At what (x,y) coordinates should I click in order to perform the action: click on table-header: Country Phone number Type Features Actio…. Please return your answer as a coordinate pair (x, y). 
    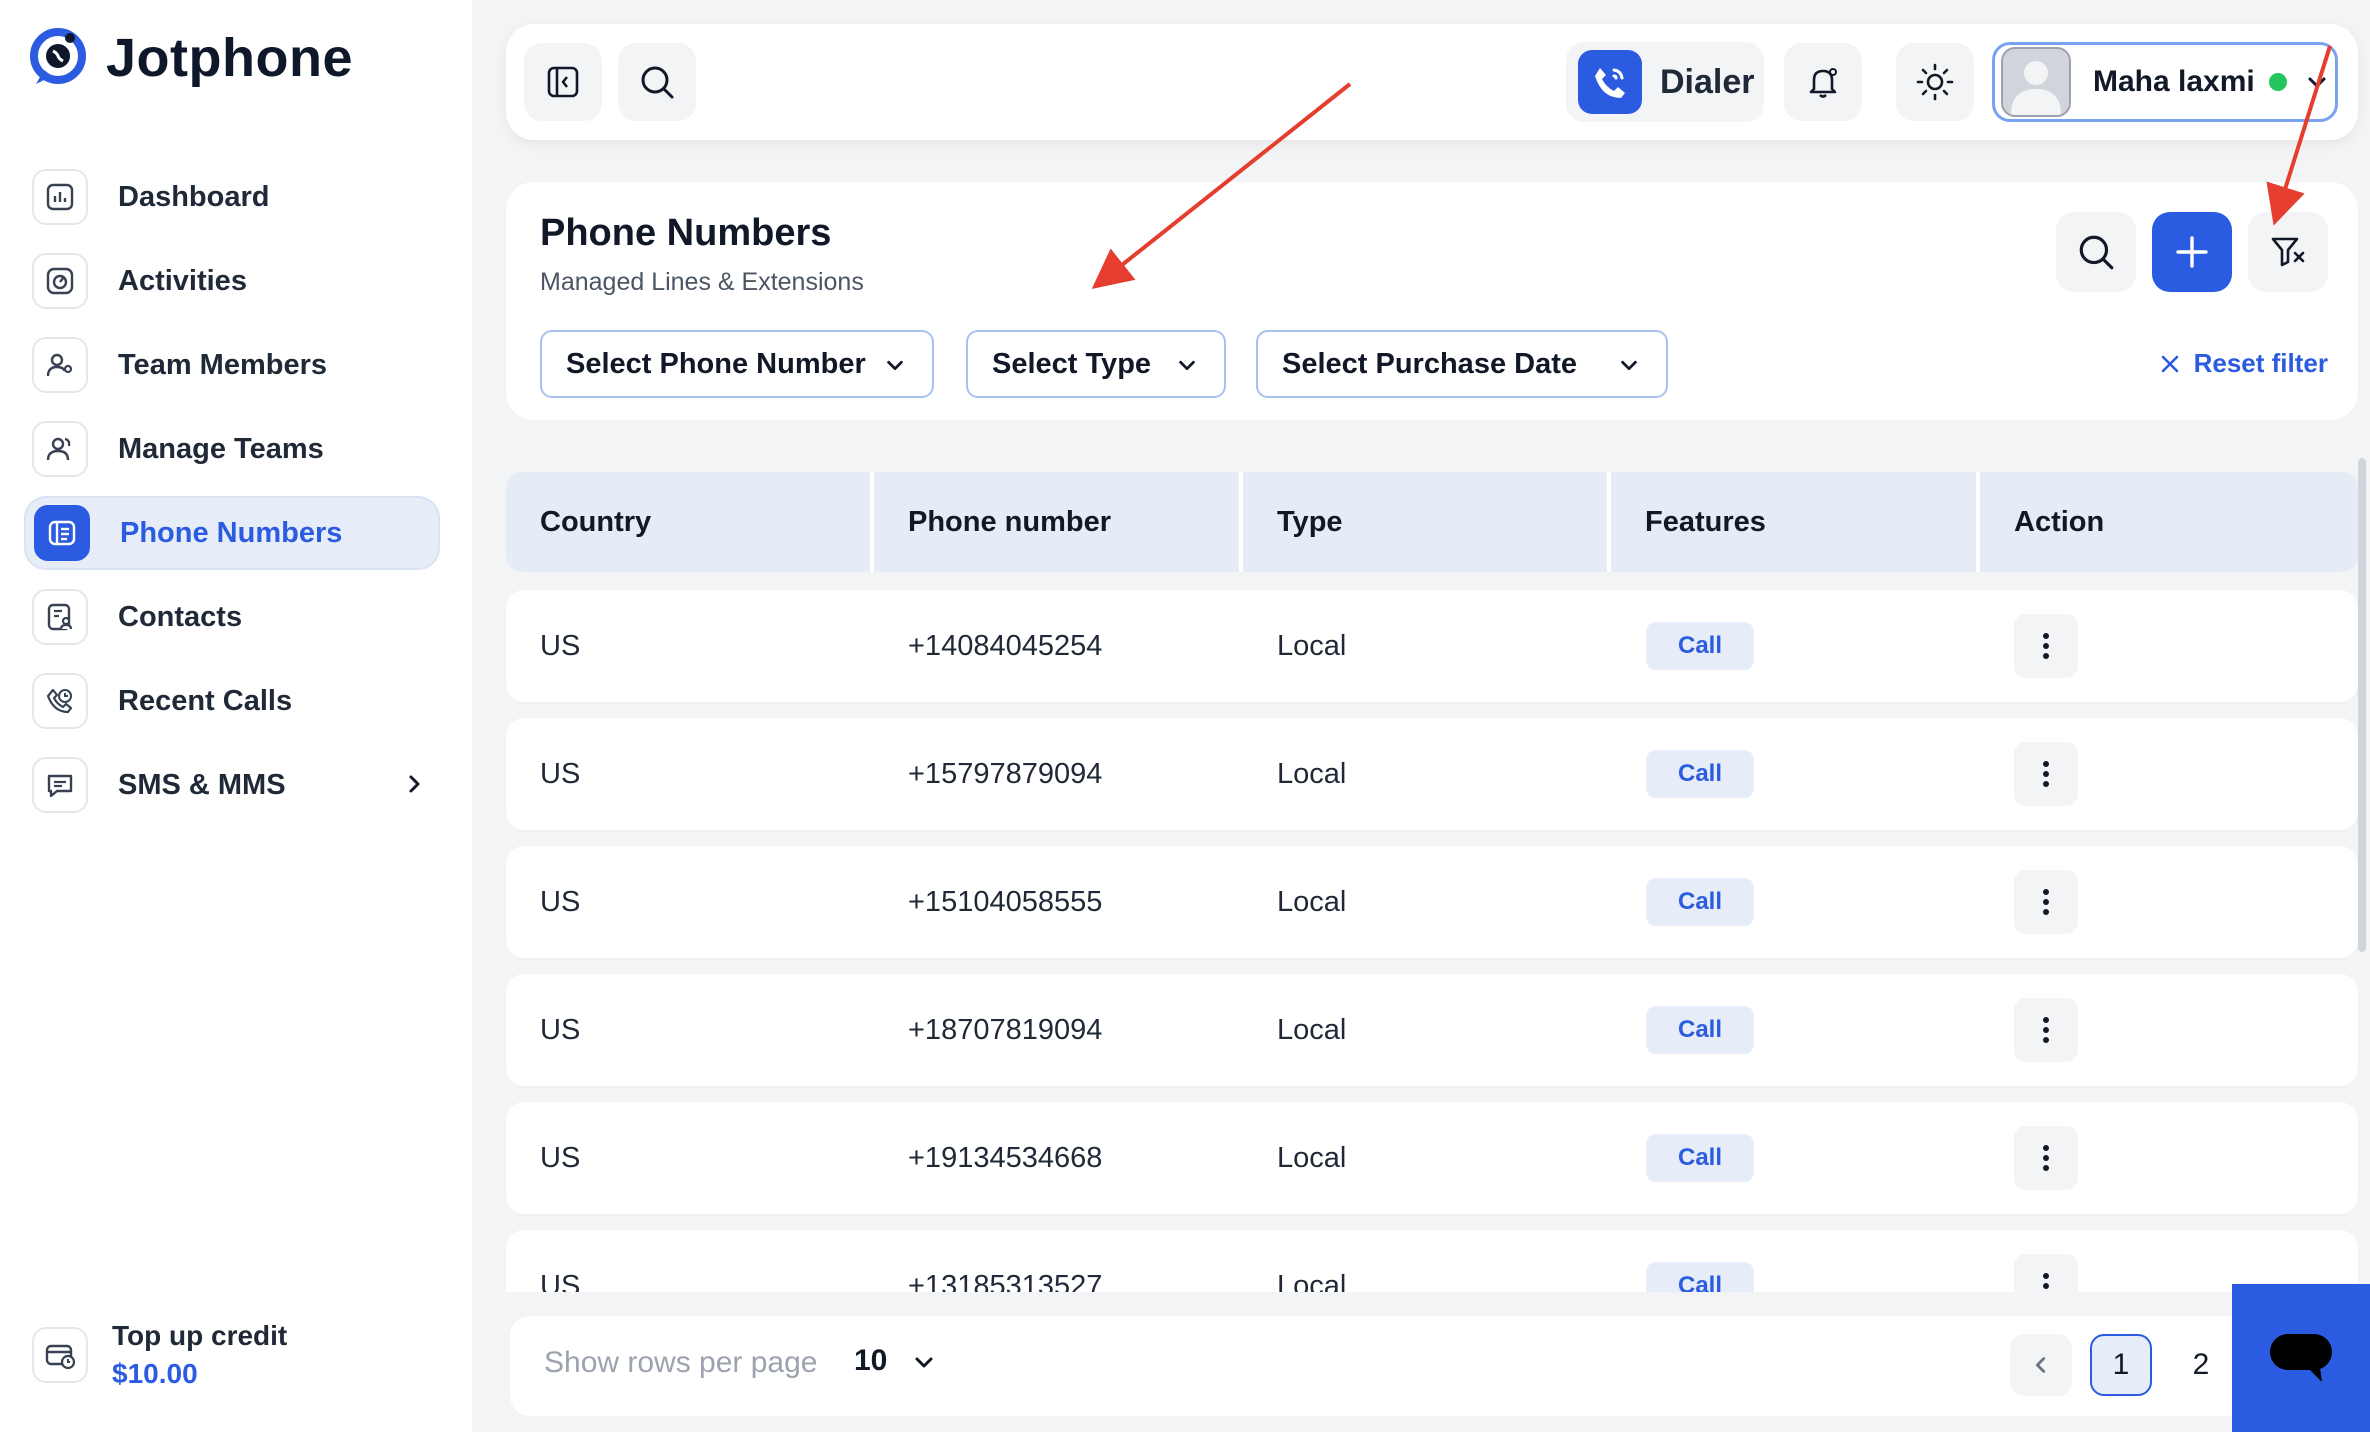
    Looking at the image, I should click on (1432, 522).